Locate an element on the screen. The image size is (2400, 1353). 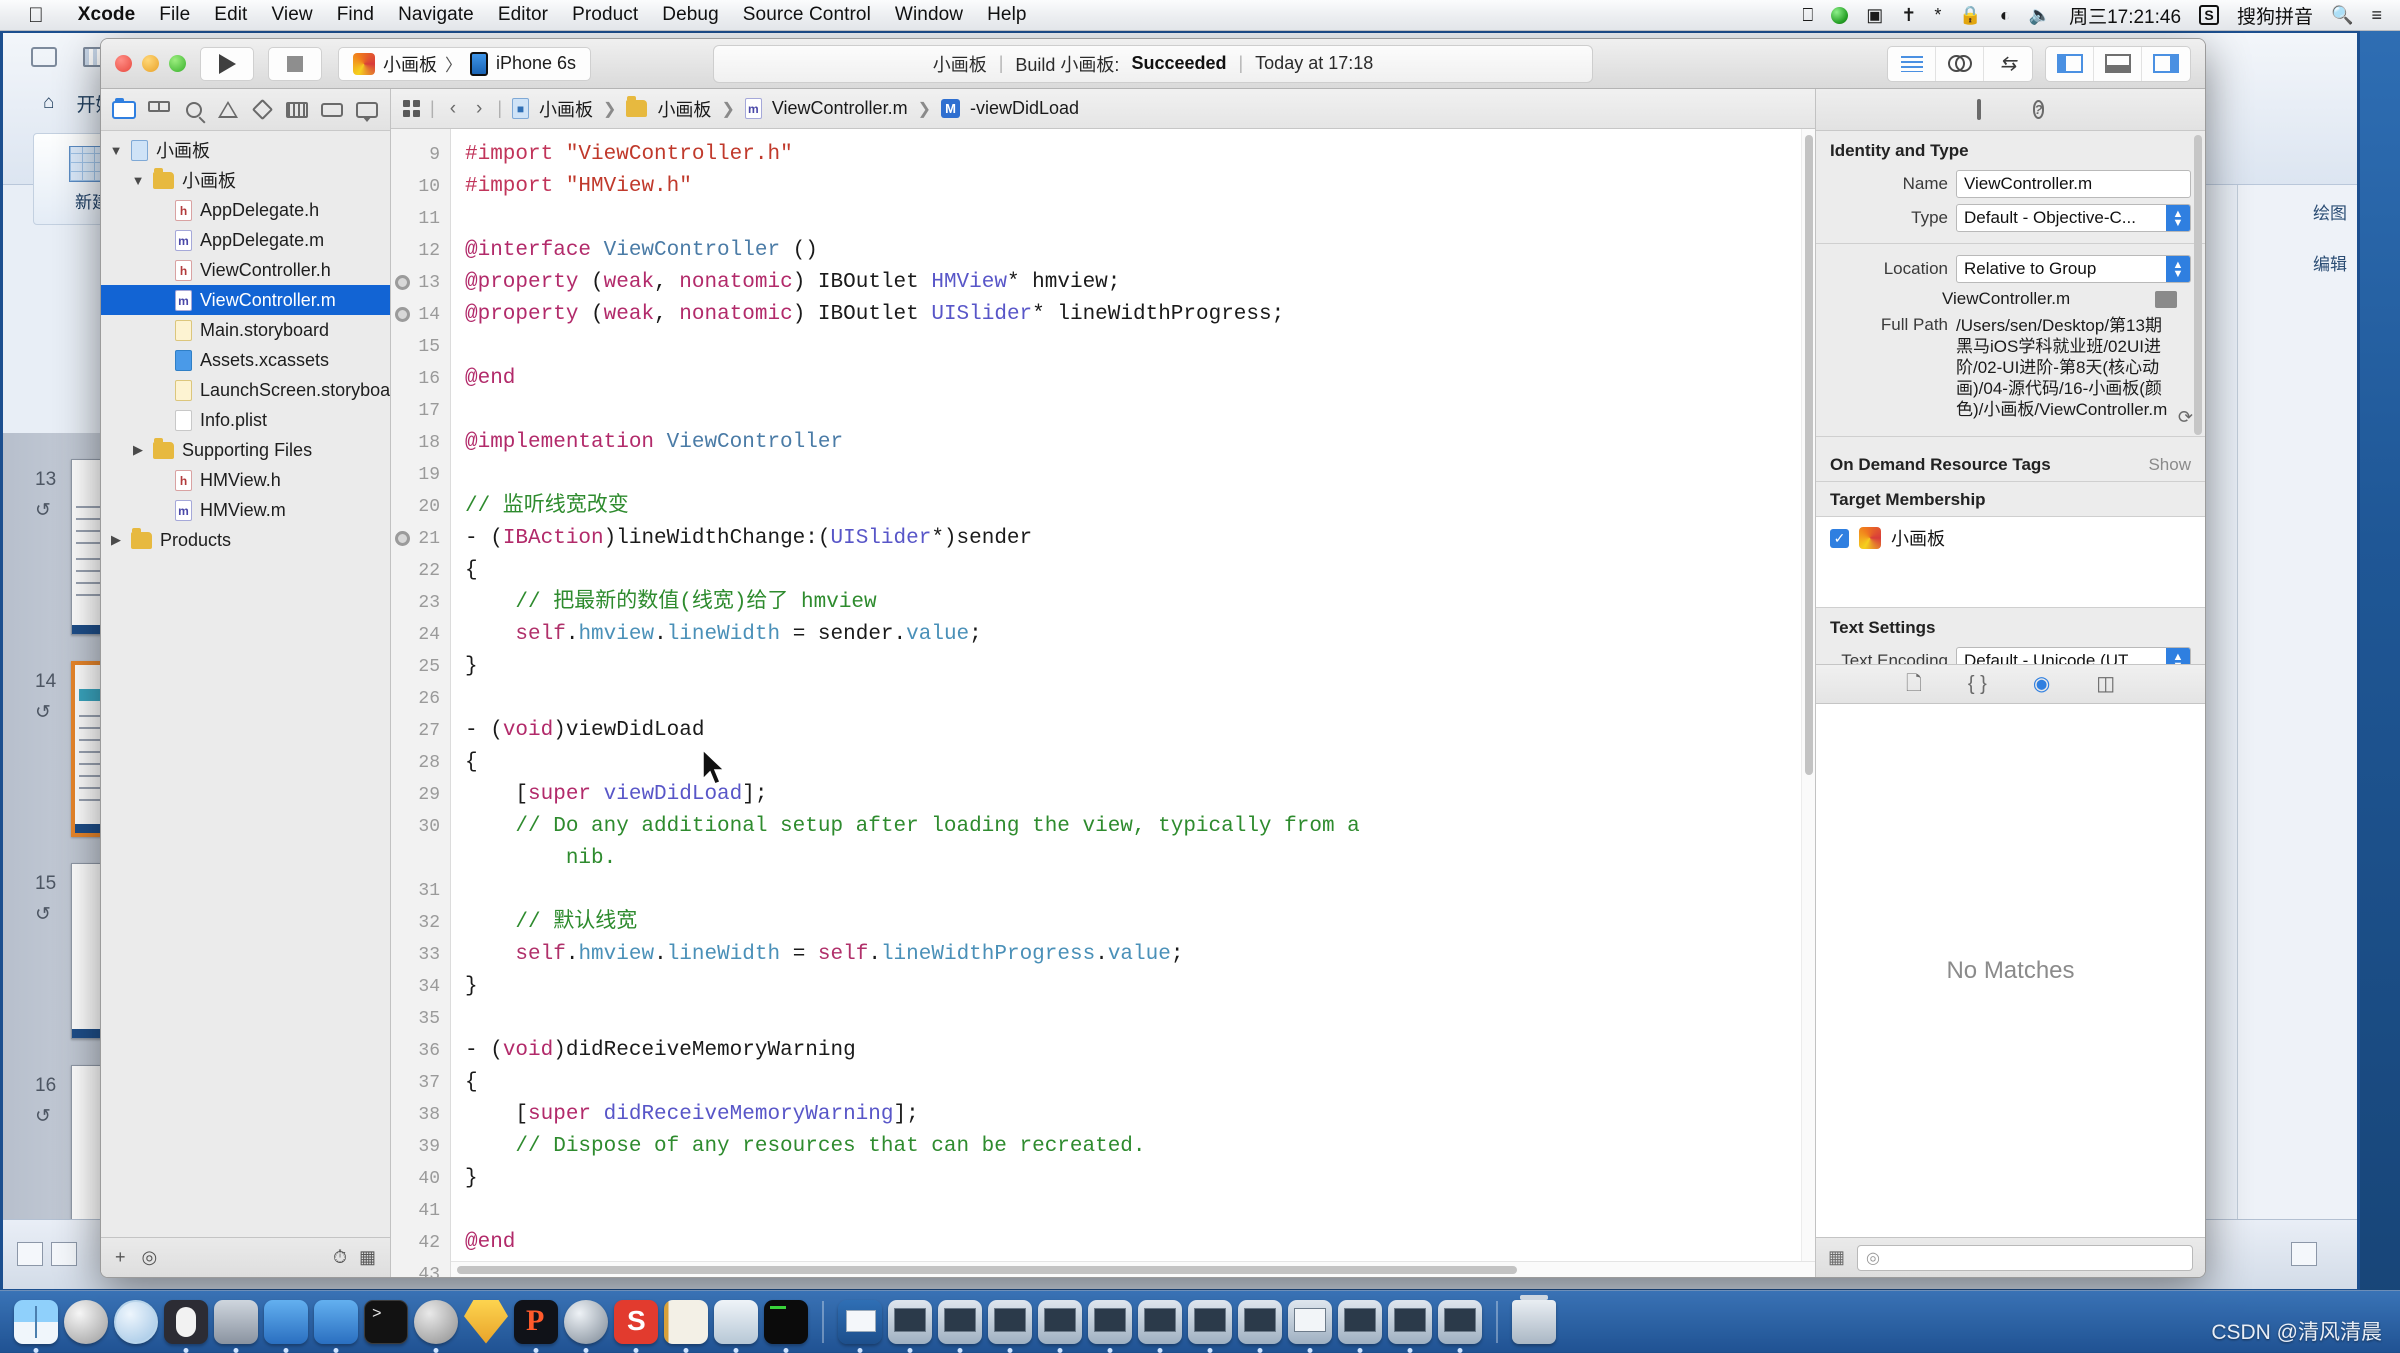
line-number: 36 is located at coordinates (420, 1051).